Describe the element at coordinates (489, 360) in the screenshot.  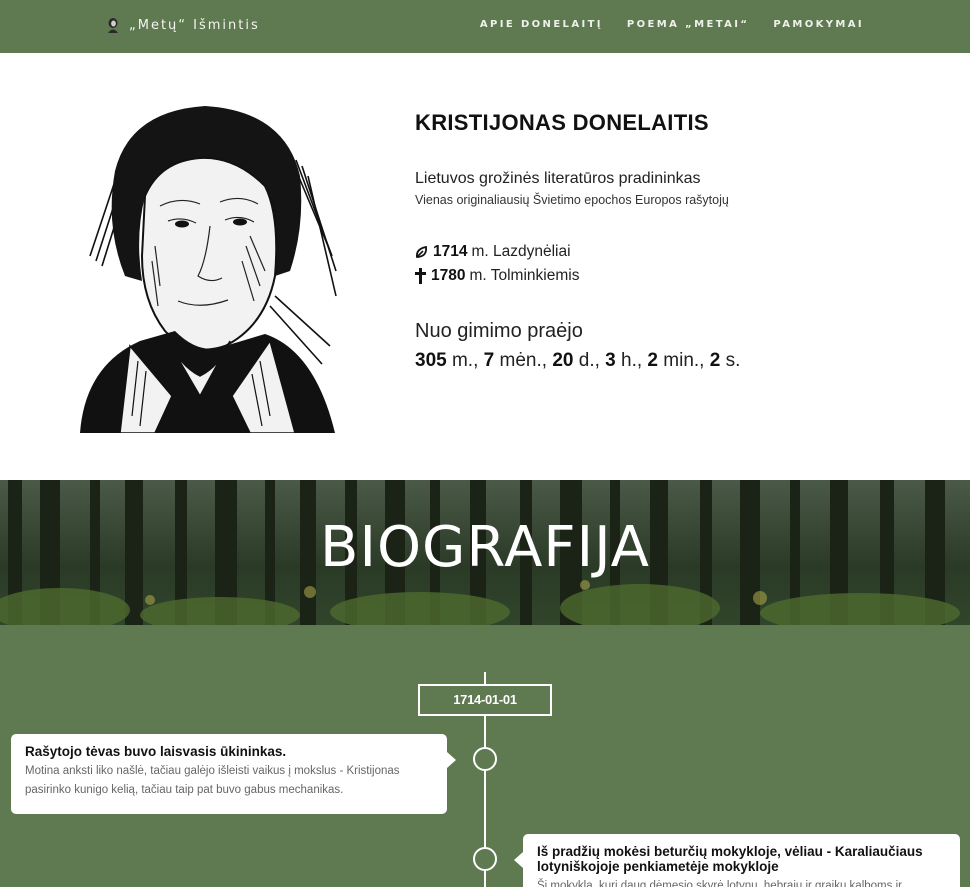
I see `counter-months: 7` at that location.